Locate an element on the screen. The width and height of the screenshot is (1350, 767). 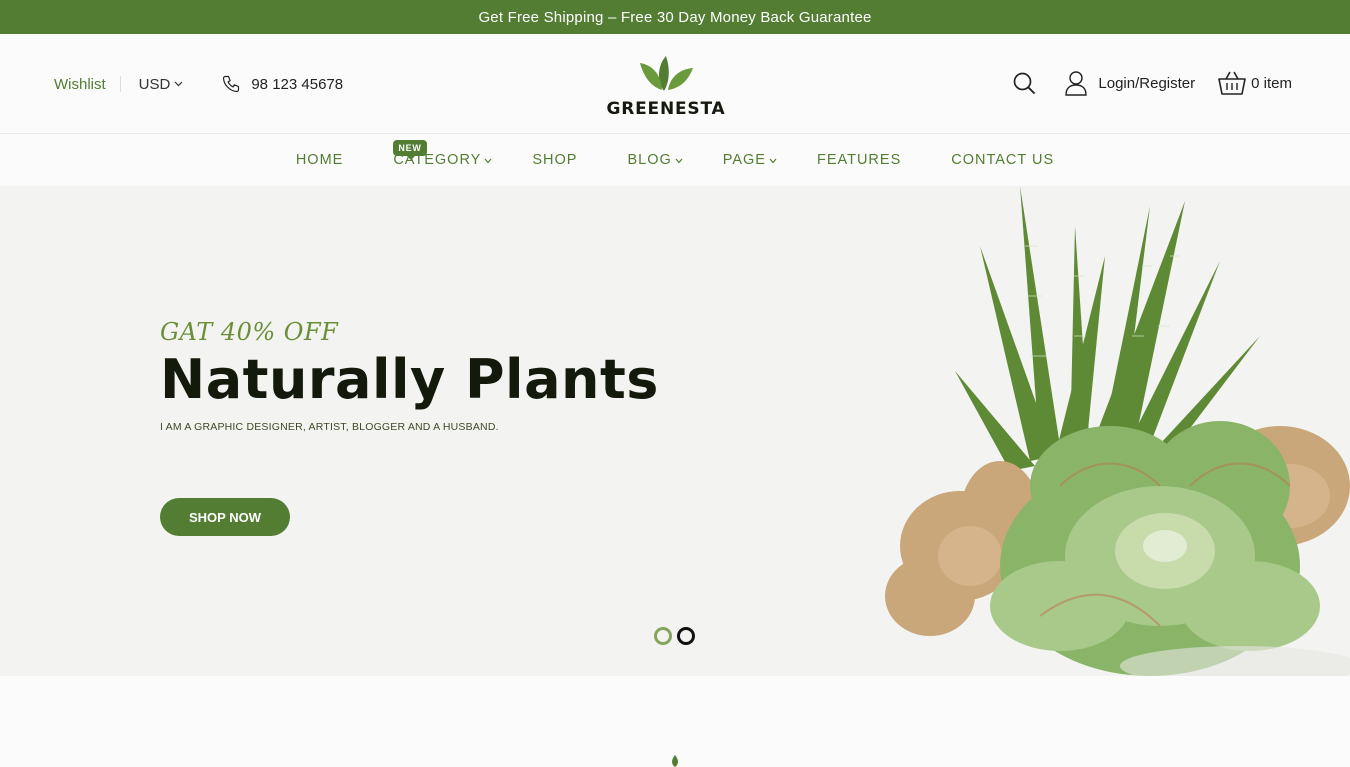
nav-item-features: FEATURES is located at coordinates (859, 160).